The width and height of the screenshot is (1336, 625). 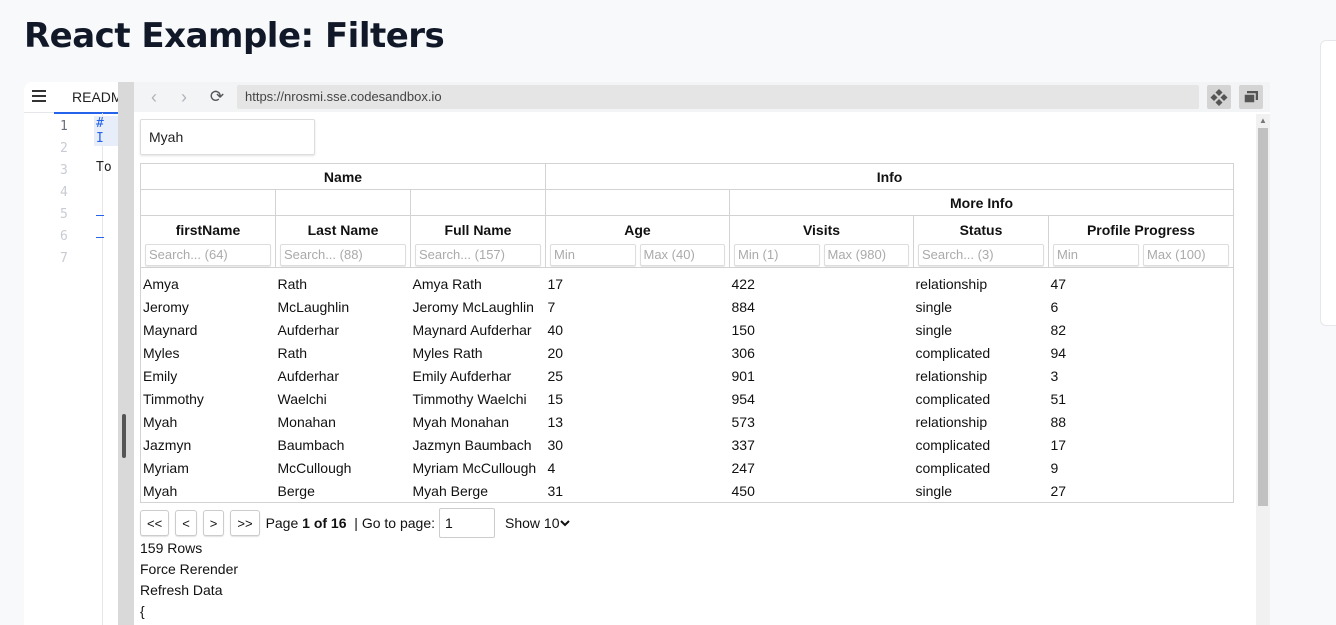 I want to click on table-cell: 450, so click(x=821, y=491).